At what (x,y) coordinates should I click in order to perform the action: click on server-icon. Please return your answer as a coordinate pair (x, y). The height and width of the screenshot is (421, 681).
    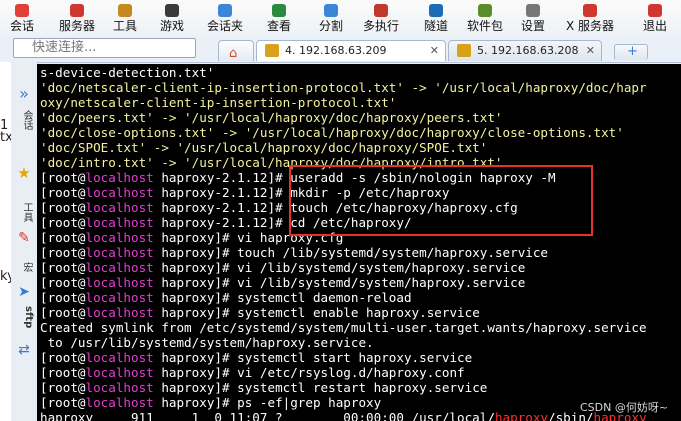
    Looking at the image, I should click on (77, 10).